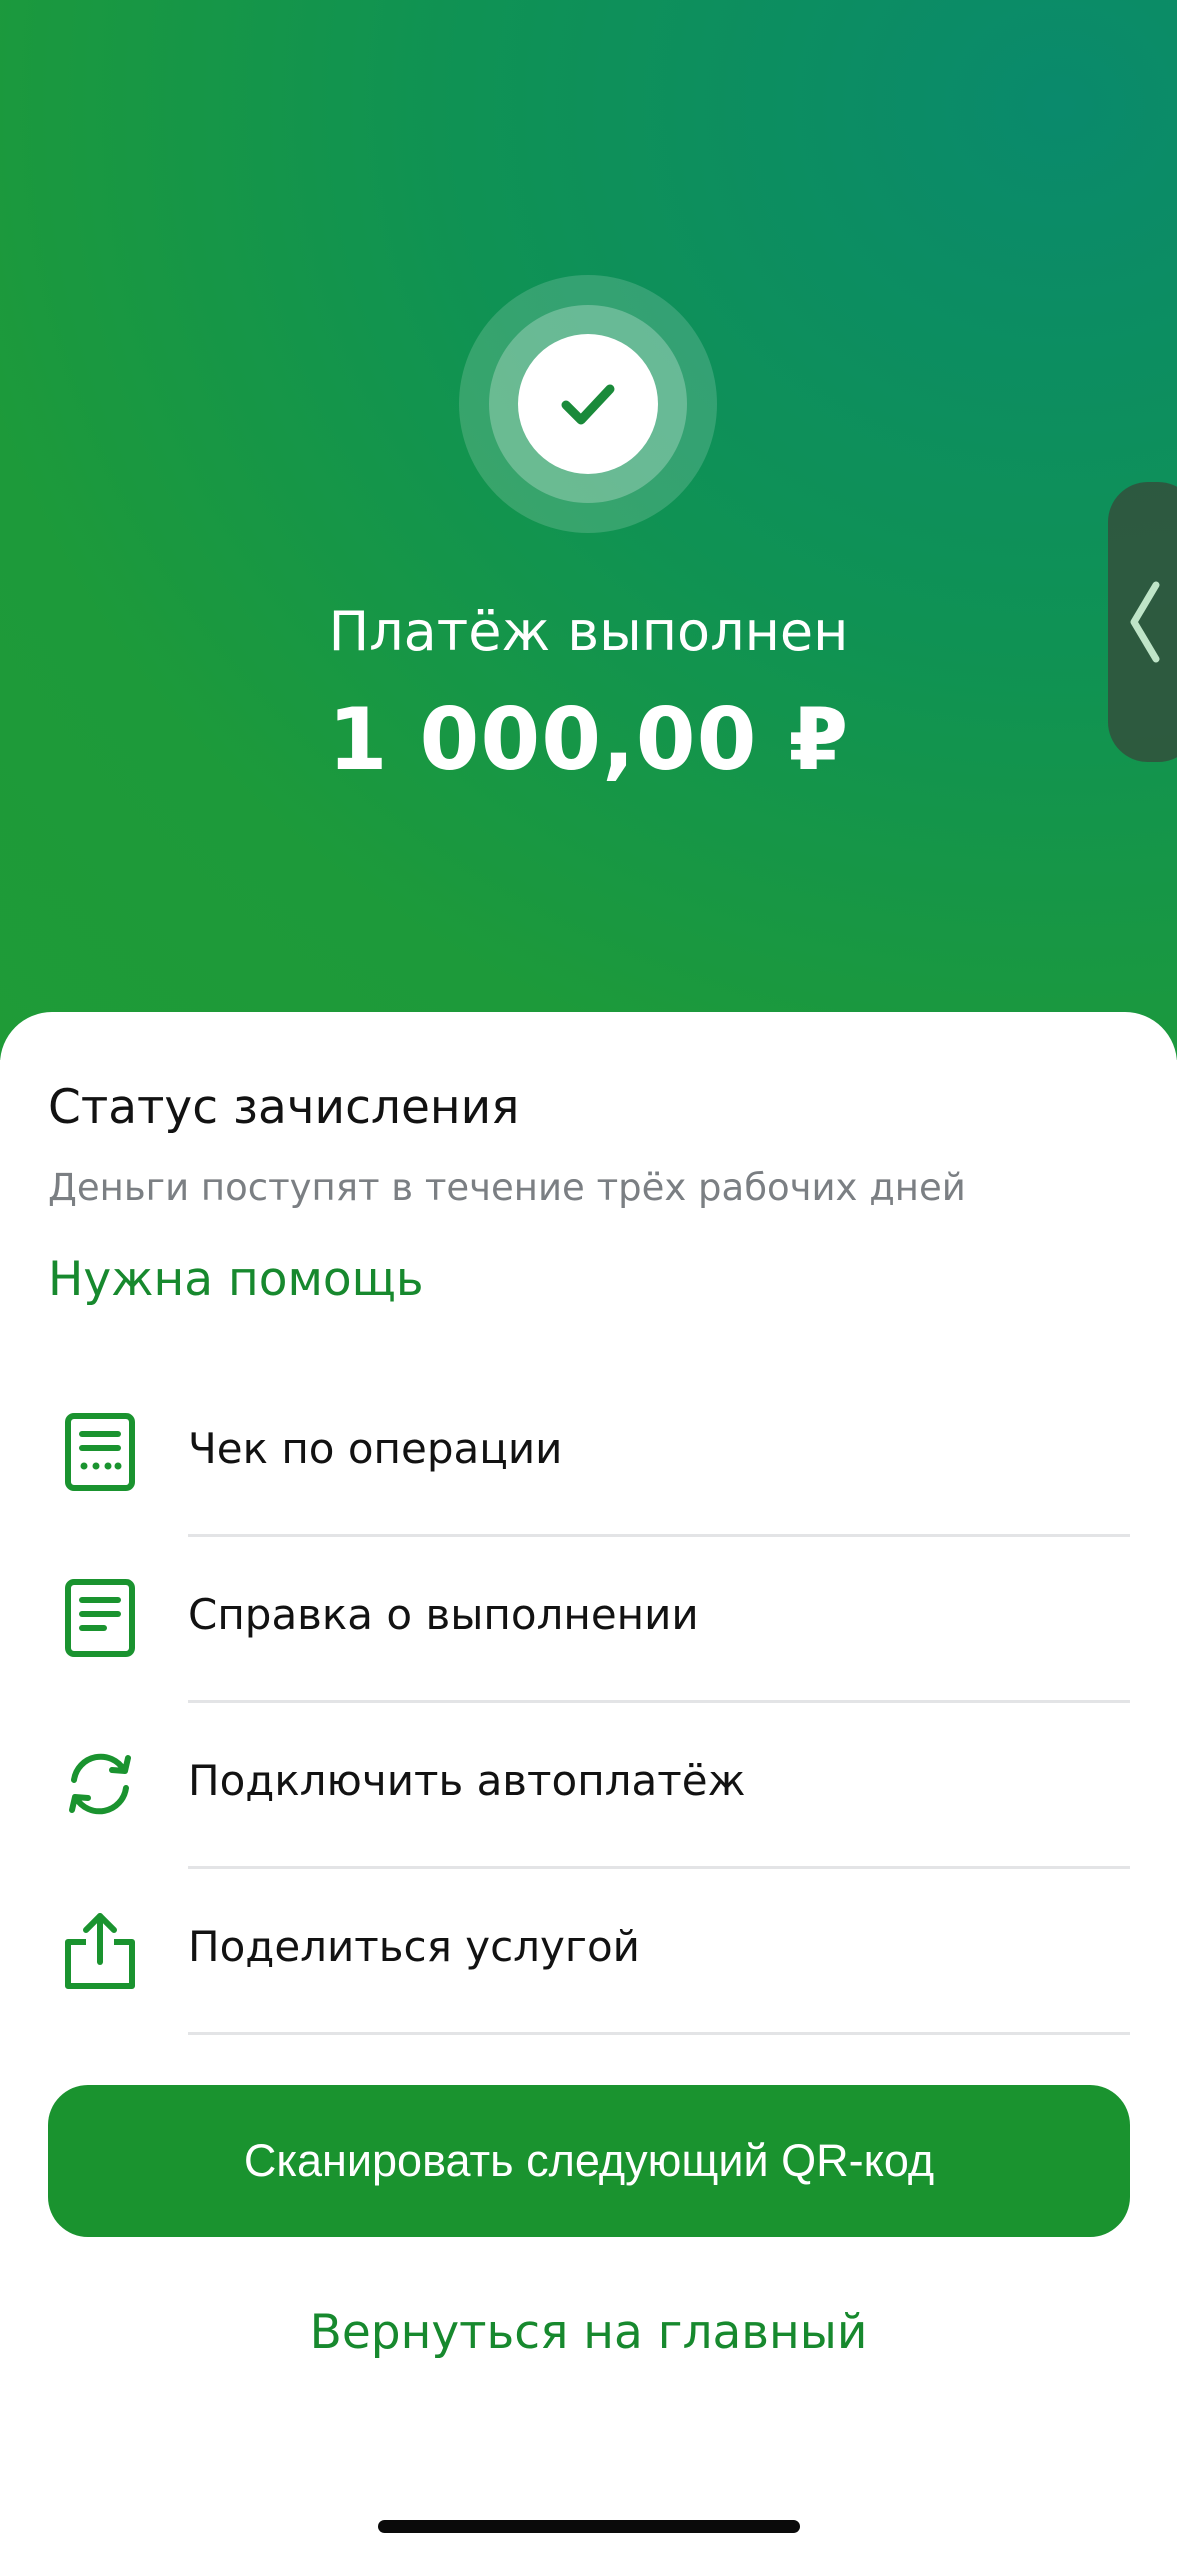  I want to click on document-icon, so click(100, 1618).